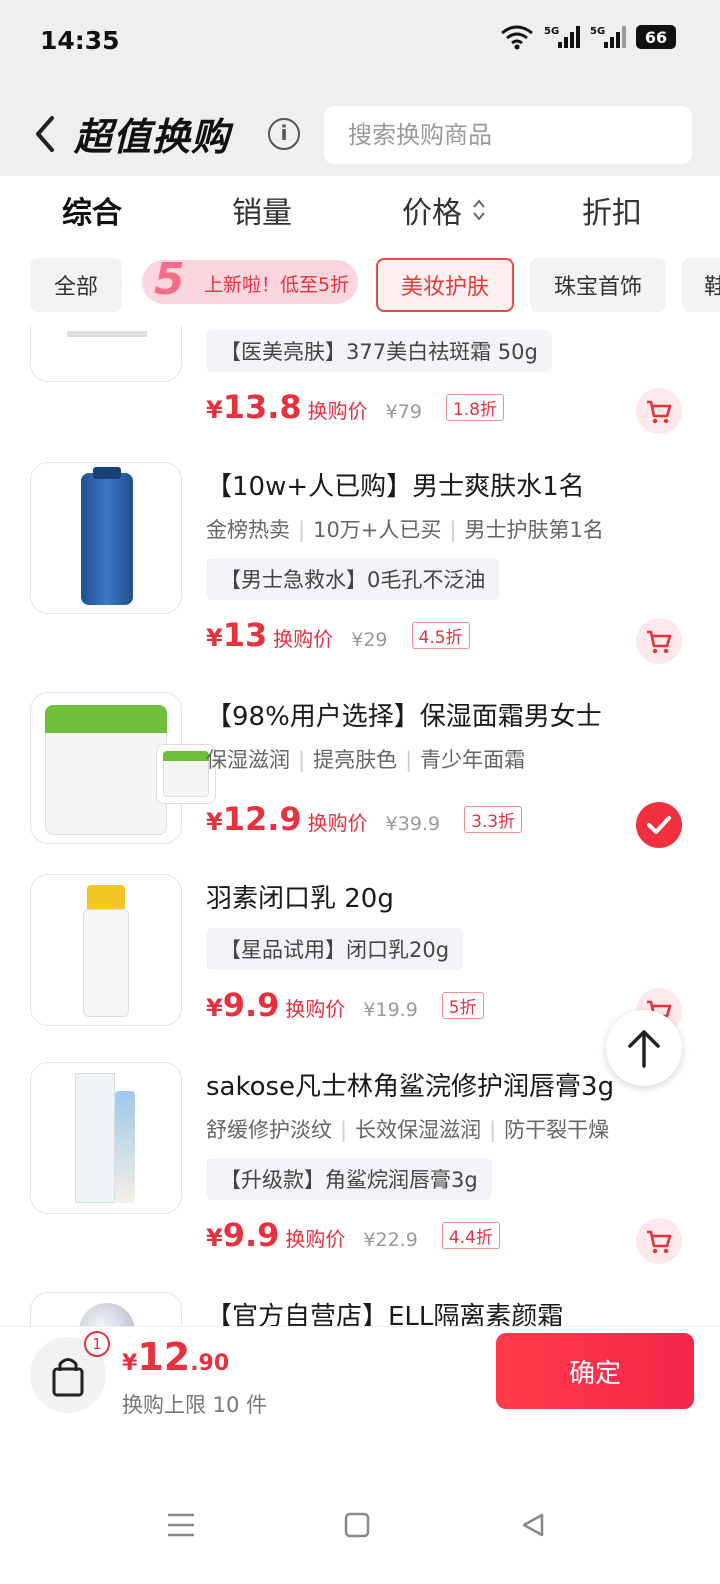 Image resolution: width=720 pixels, height=1584 pixels. Describe the element at coordinates (404, 717) in the screenshot. I see `product-name: 【98%用户选择】保湿面霜男女士` at that location.